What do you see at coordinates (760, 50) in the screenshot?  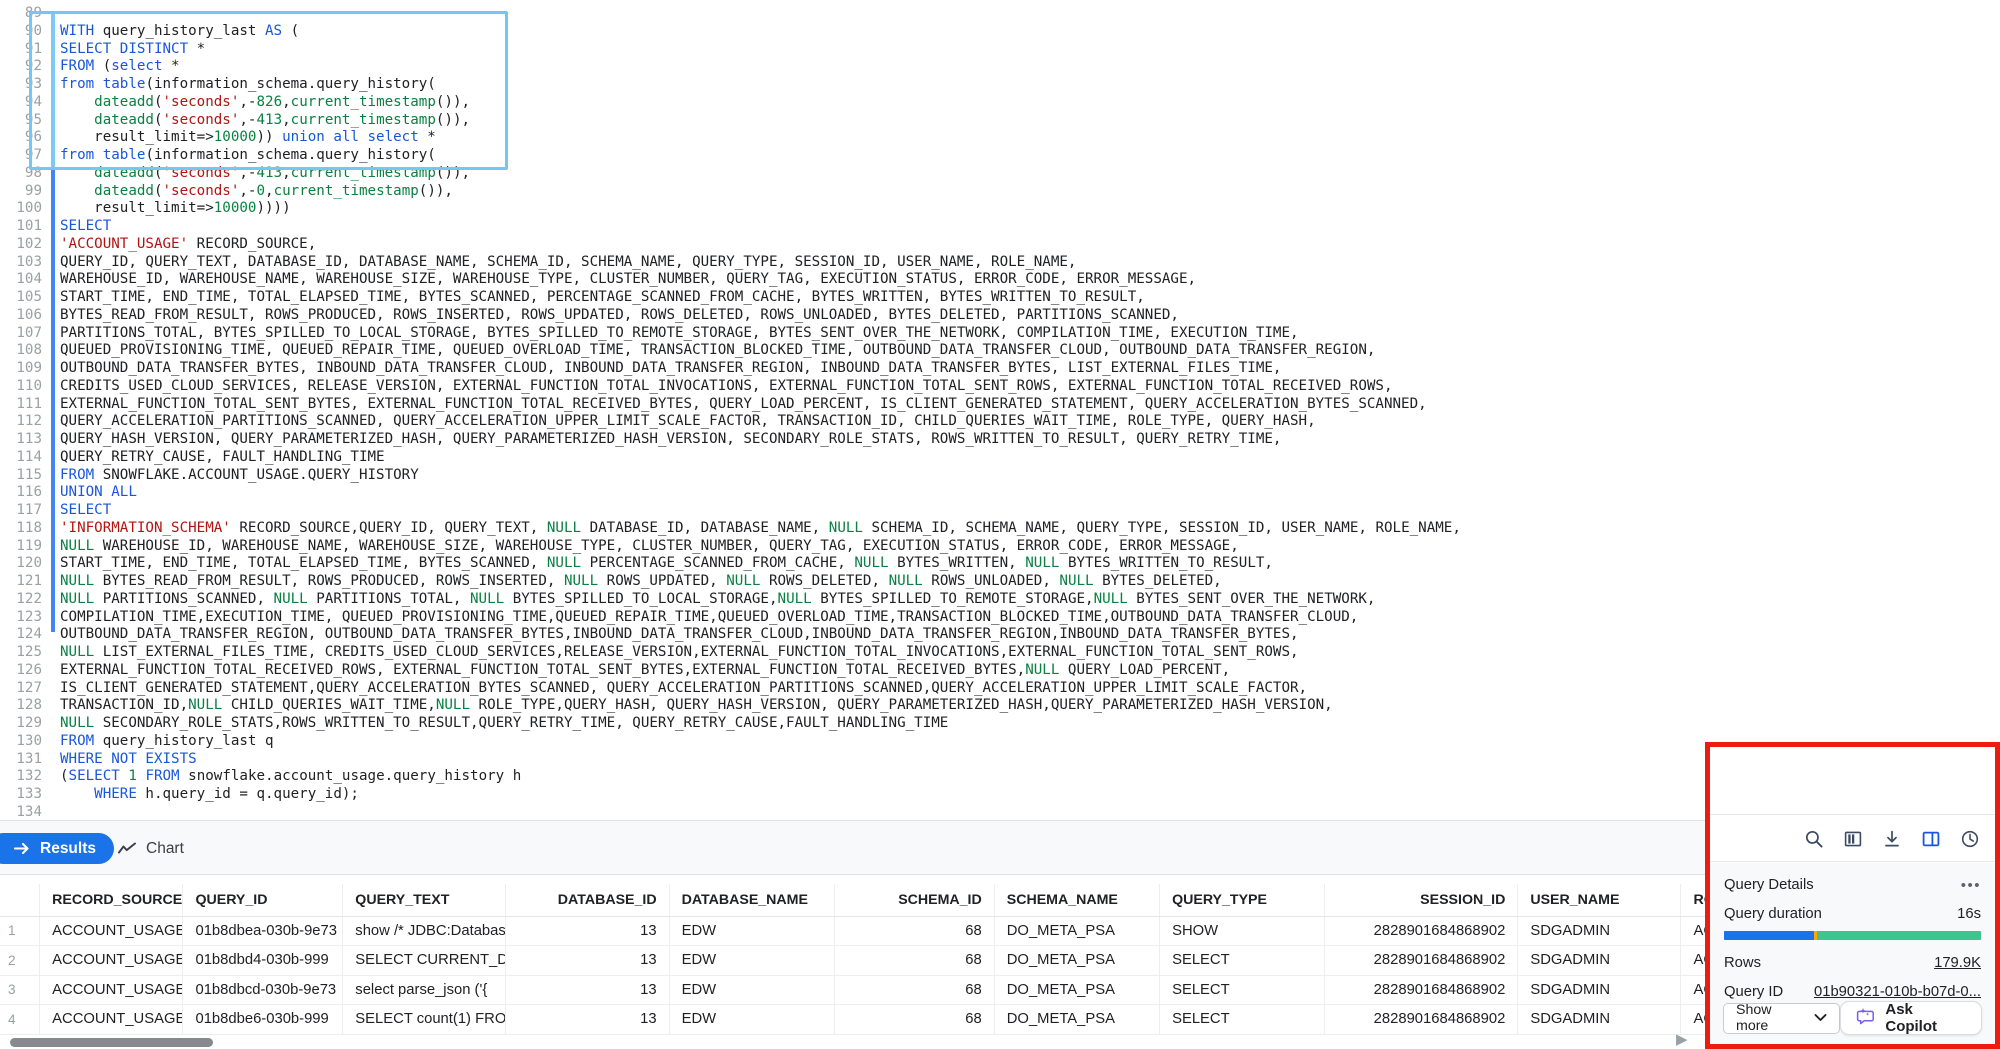 I see `code-line: SELECT DISTINCT *` at bounding box center [760, 50].